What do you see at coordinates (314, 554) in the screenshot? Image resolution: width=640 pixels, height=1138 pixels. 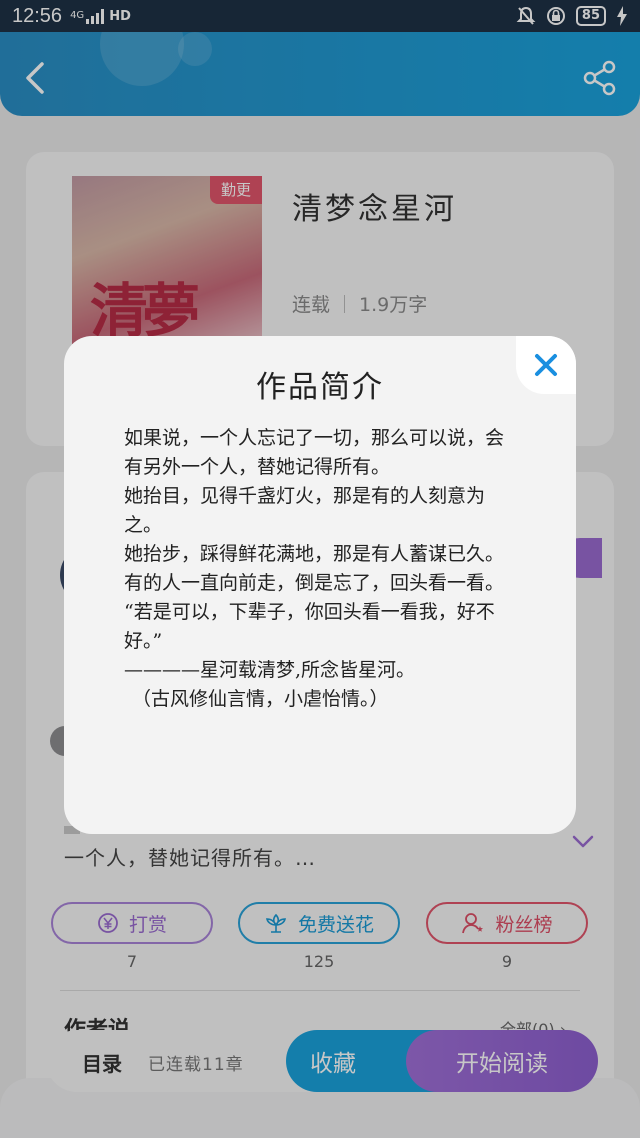 I see `synopsis-paragraph: 她抬步，踩得鲜花满地，那是有人蓄谋已久。` at bounding box center [314, 554].